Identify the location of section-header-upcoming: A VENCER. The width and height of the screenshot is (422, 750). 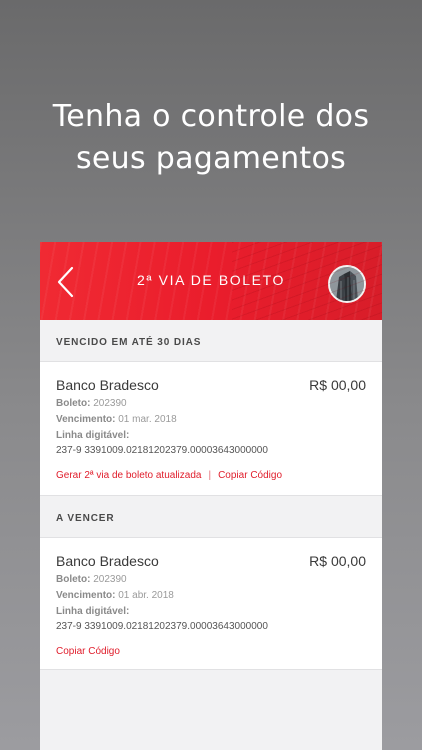
(211, 517).